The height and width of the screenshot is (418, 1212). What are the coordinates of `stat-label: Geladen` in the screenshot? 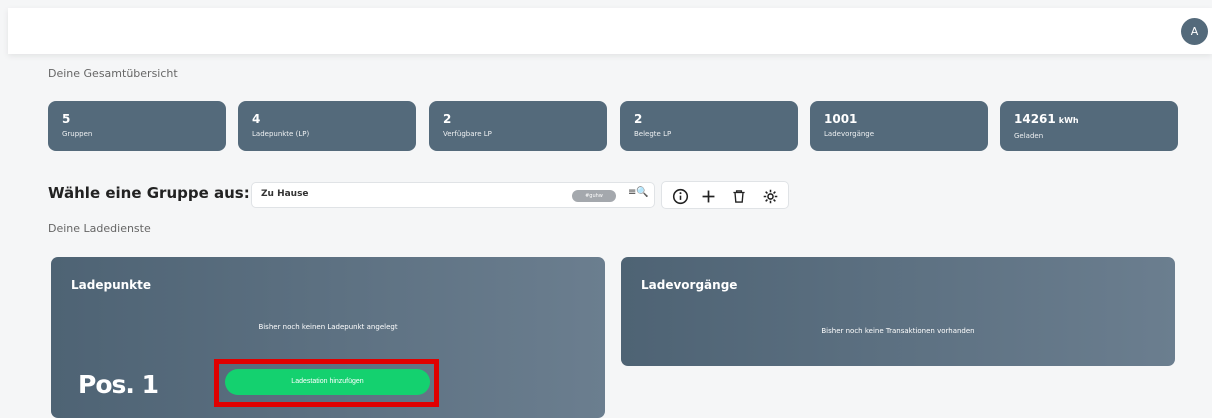 It's located at (1029, 136).